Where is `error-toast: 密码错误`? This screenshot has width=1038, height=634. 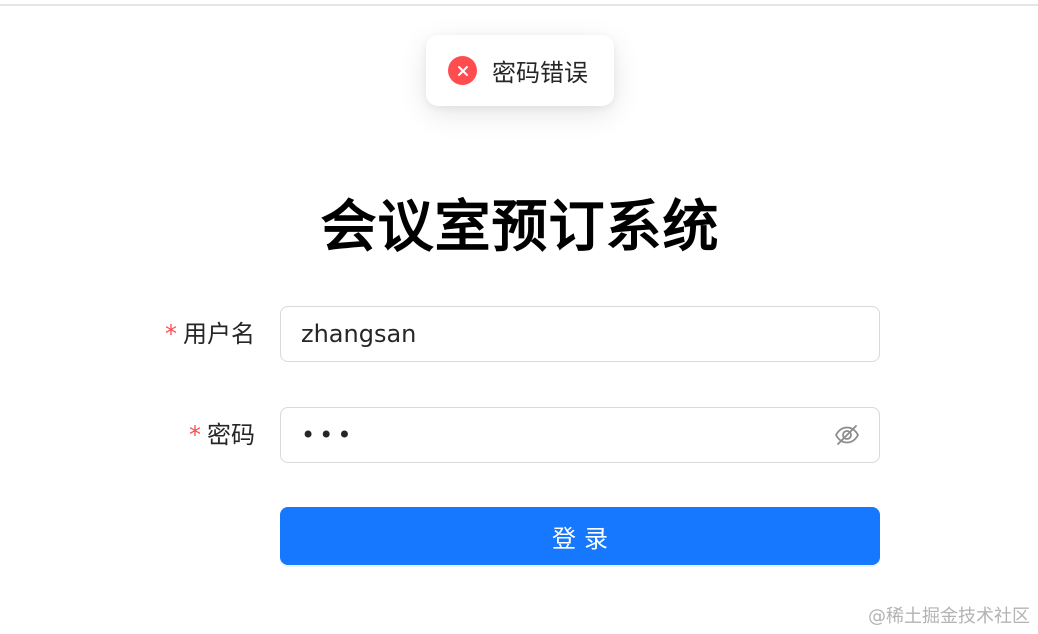
error-toast: 密码错误 is located at coordinates (520, 70).